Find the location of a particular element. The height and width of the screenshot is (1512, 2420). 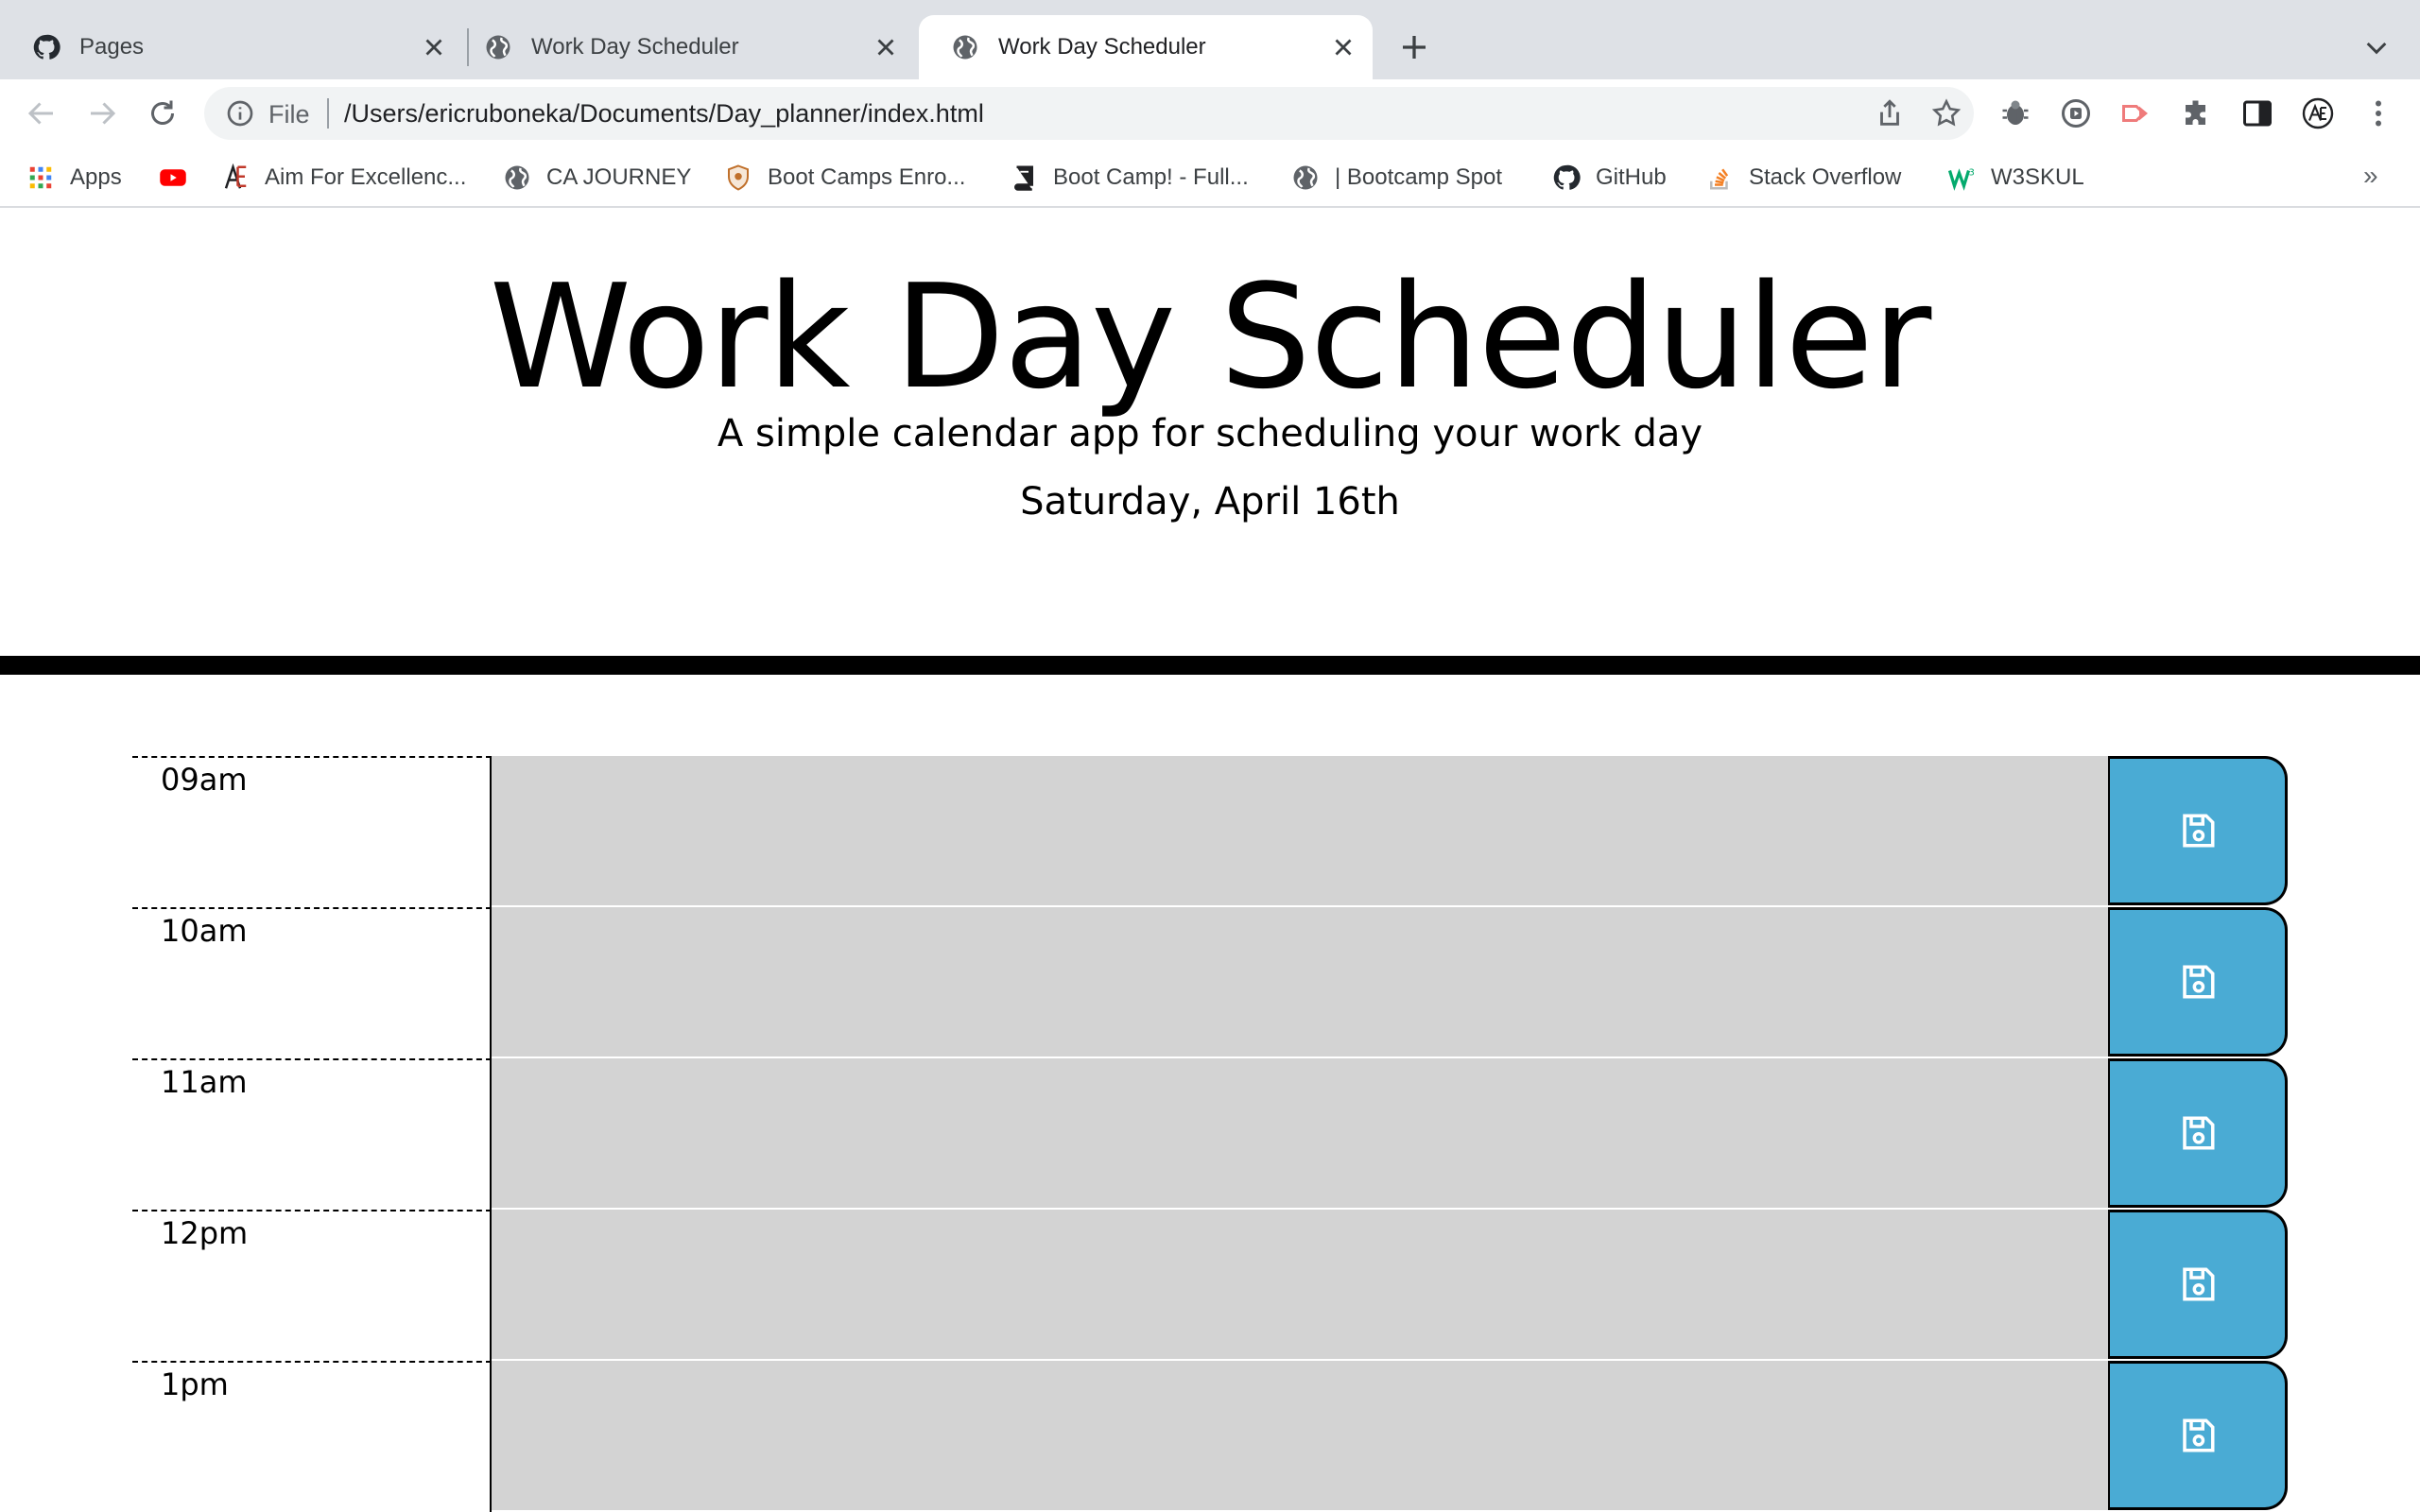

bookmark-label: W3SKUL is located at coordinates (2038, 177).